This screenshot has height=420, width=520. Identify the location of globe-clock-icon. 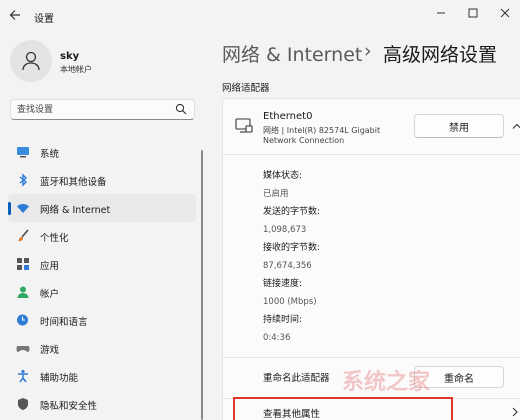
(22, 320).